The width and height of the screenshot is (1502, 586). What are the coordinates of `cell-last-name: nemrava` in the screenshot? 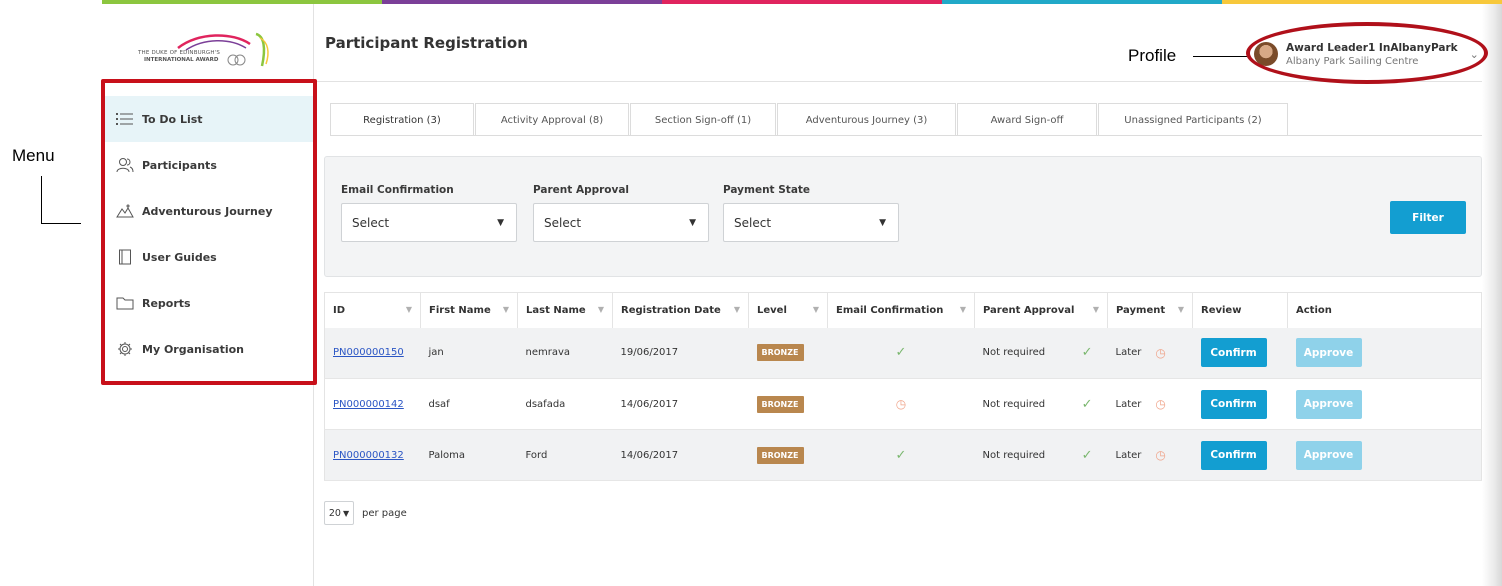 It's located at (565, 353).